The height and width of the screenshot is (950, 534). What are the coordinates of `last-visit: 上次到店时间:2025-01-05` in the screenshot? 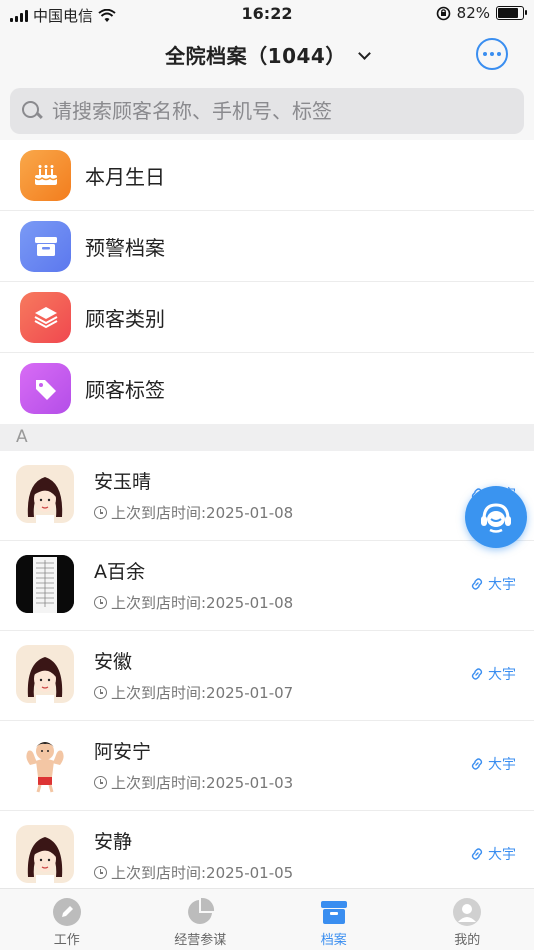 It's located at (193, 872).